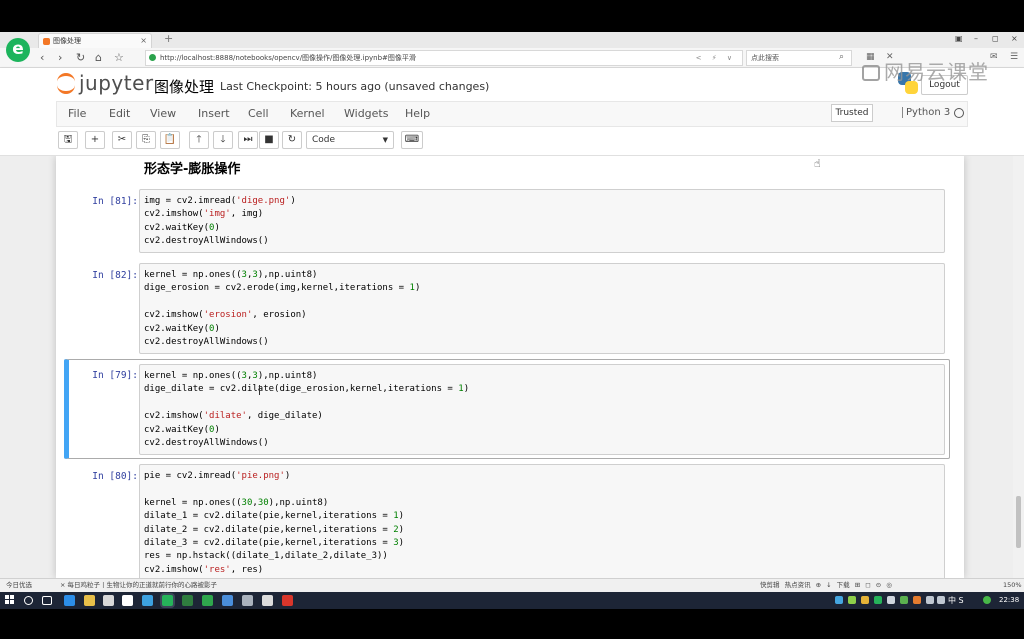  I want to click on volume-icon, so click(941, 600).